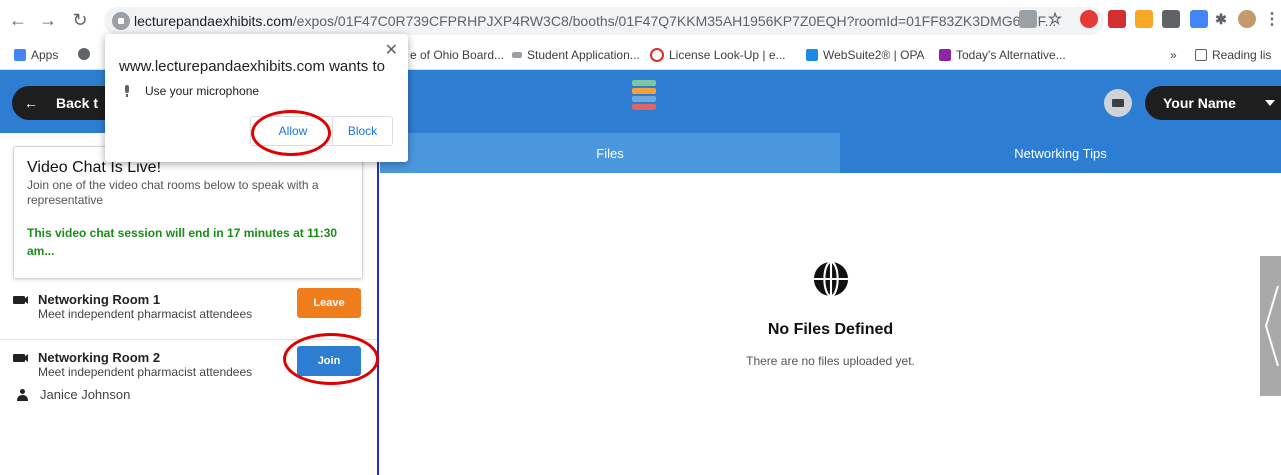 The width and height of the screenshot is (1281, 475). I want to click on room-name: Networking Room 1, so click(99, 299).